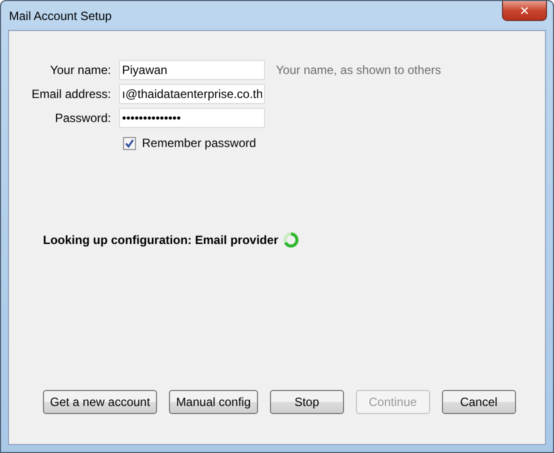 The image size is (554, 453). What do you see at coordinates (192, 70) in the screenshot?
I see `input-field: Piyawan` at bounding box center [192, 70].